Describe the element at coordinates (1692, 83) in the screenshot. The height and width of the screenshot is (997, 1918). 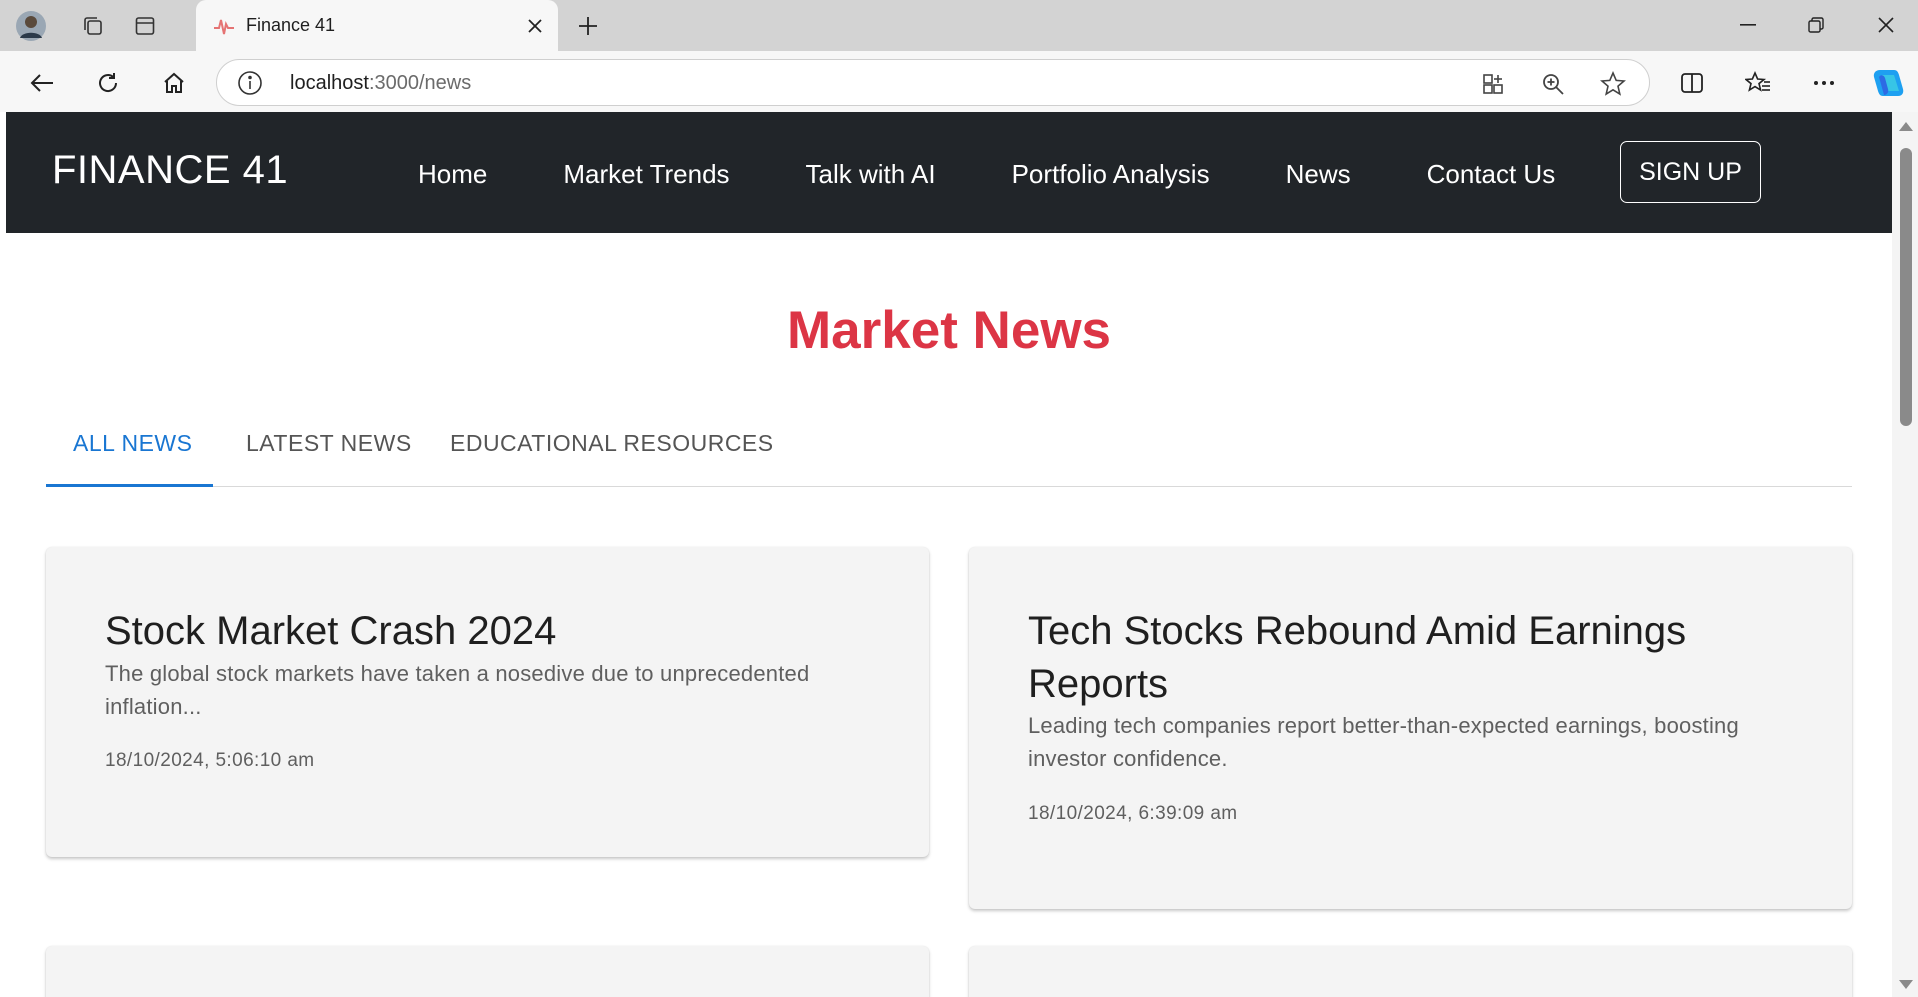
I see `split-screen-icon` at that location.